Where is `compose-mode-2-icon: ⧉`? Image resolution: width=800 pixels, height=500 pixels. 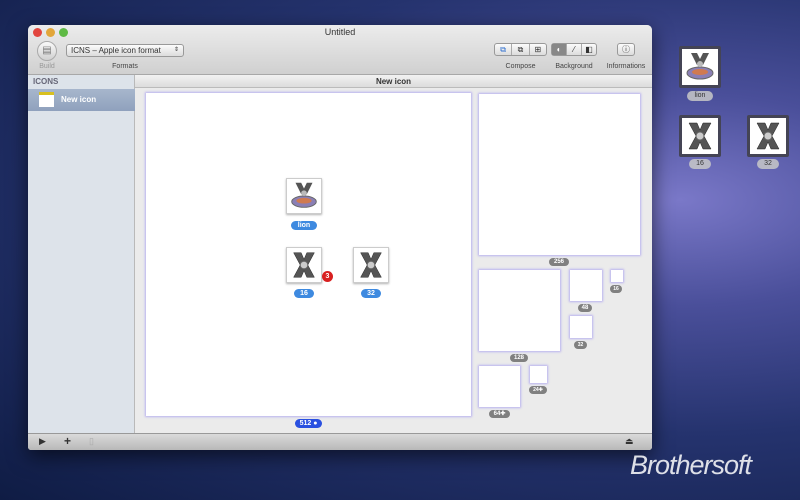 compose-mode-2-icon: ⧉ is located at coordinates (521, 49).